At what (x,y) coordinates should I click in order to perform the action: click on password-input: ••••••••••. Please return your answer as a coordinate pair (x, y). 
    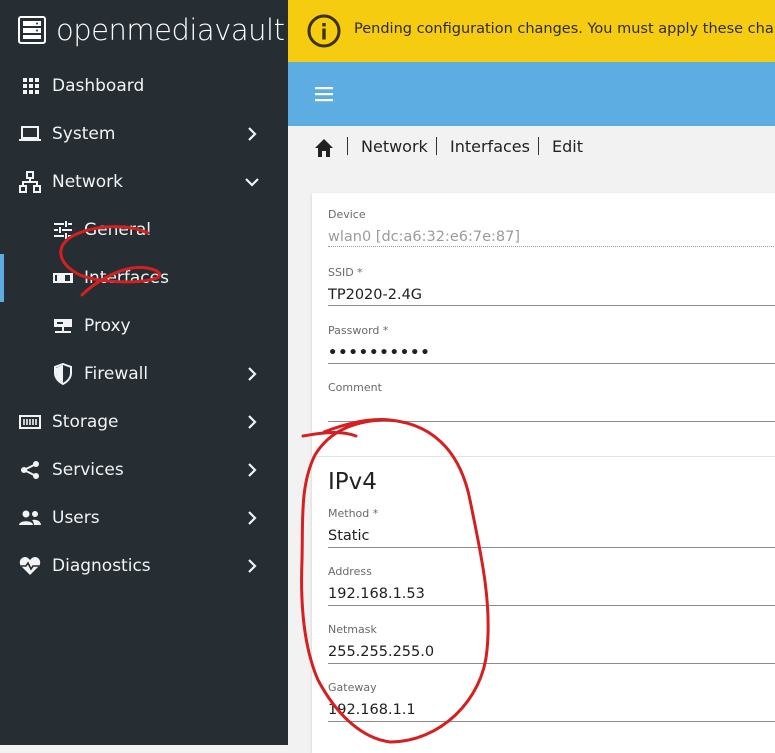
    Looking at the image, I should click on (551, 353).